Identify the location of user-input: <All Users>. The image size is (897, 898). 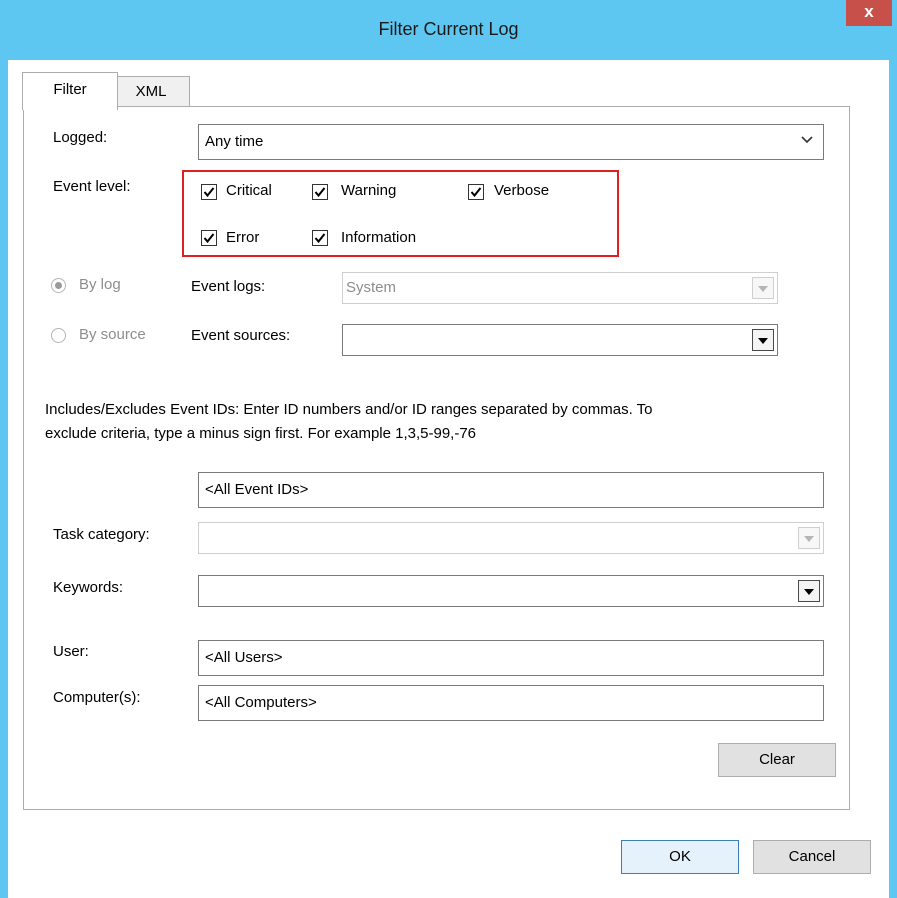
(511, 658).